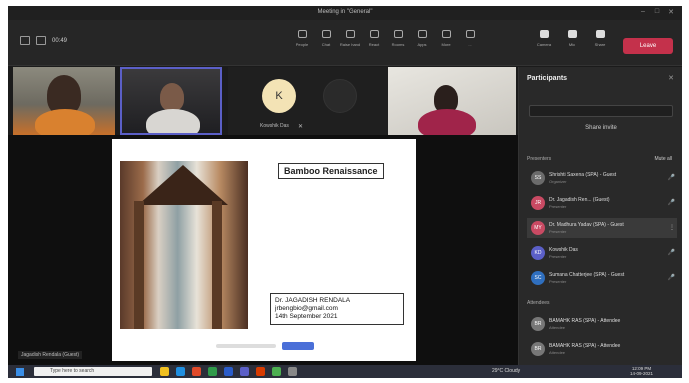  I want to click on toolbar-item-label: More, so click(446, 44).